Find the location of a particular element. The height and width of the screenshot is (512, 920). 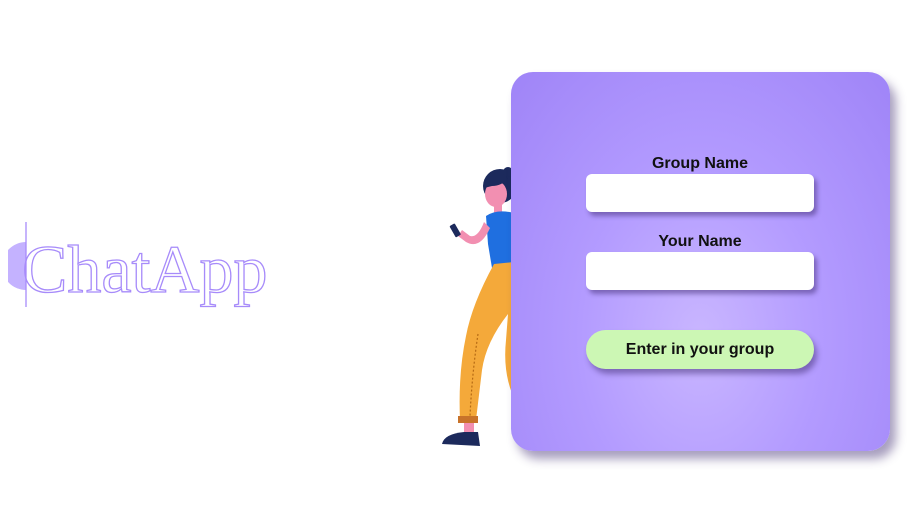

your-name-label: Your Name is located at coordinates (700, 241).